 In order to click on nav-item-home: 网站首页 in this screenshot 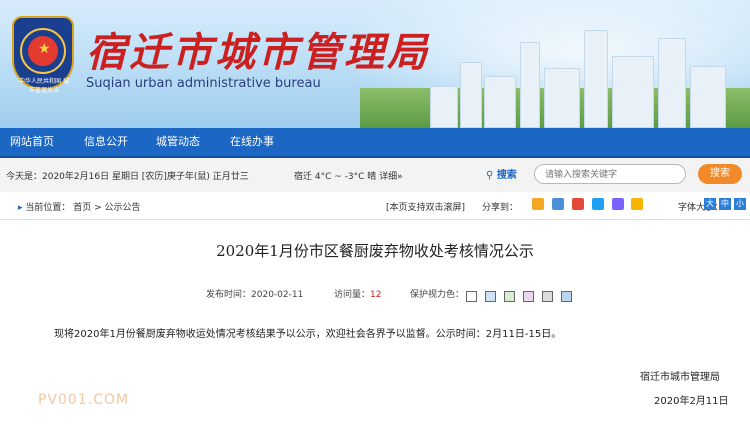, I will do `click(32, 142)`.